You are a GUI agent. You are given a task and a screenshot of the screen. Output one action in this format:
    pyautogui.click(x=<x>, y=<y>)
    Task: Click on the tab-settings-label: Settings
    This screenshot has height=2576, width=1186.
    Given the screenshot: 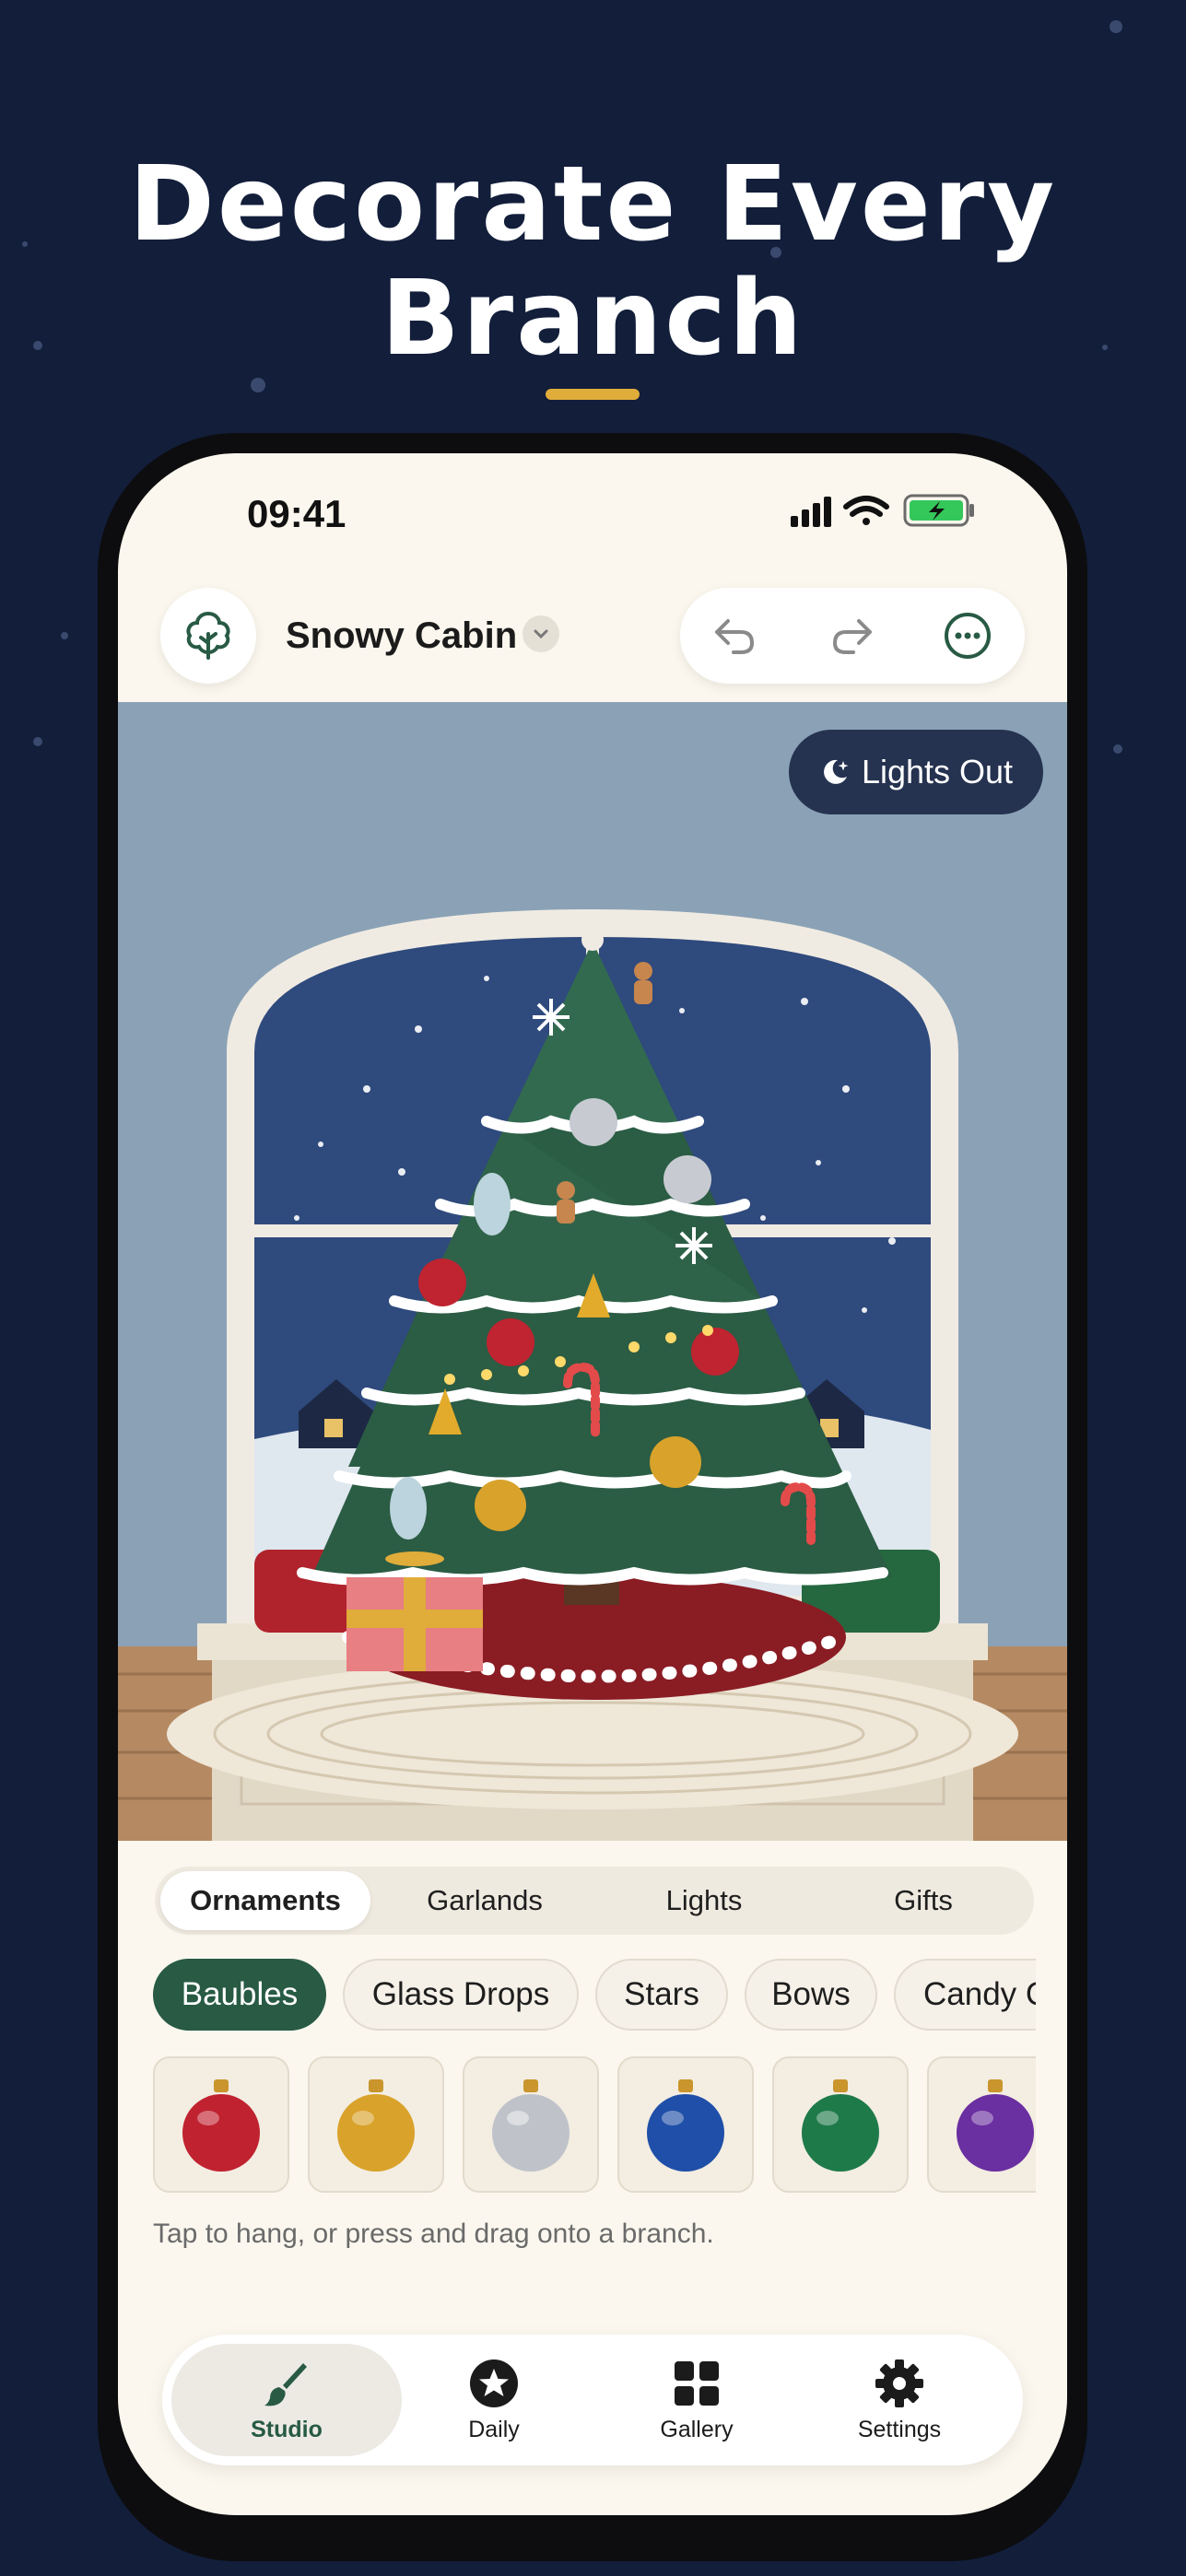 What is the action you would take?
    pyautogui.click(x=899, y=2429)
    